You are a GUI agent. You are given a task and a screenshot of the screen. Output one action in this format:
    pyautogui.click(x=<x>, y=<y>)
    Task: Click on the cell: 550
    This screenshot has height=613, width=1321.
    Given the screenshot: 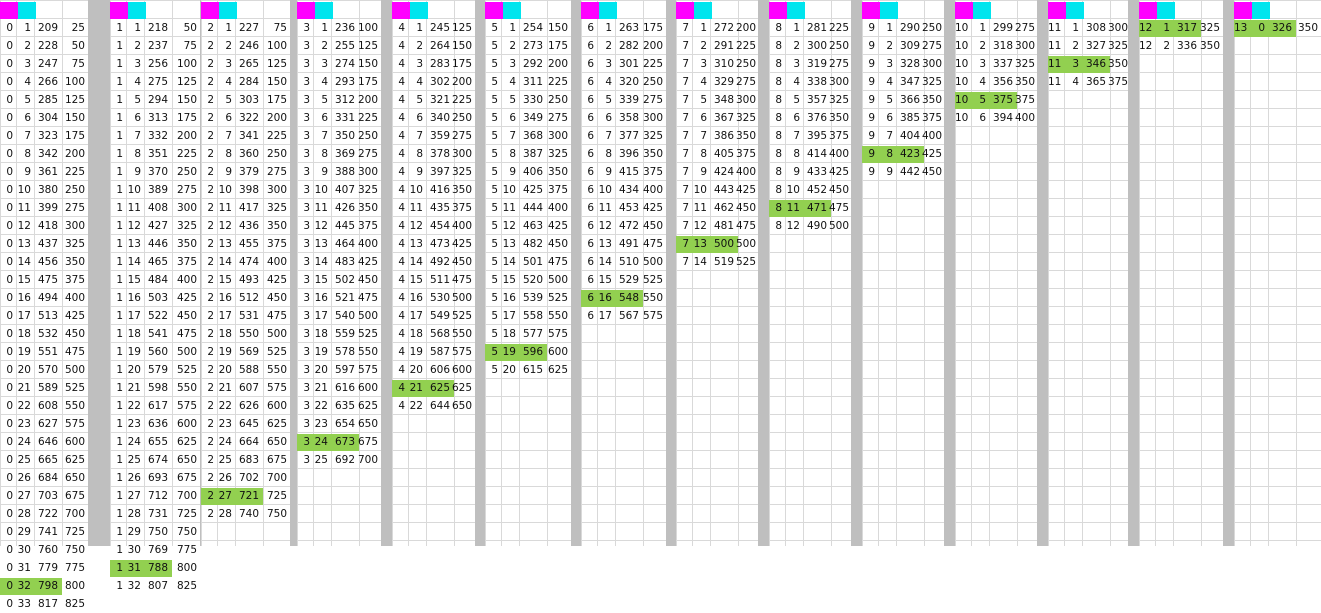 What is the action you would take?
    pyautogui.click(x=462, y=334)
    